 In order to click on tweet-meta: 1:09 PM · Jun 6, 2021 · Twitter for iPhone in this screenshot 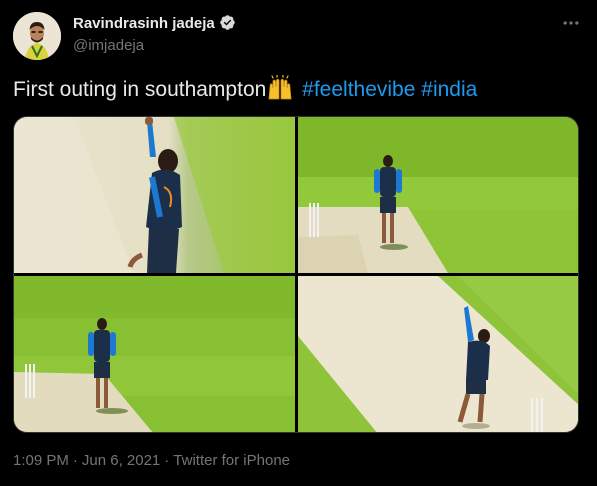, I will do `click(151, 460)`.